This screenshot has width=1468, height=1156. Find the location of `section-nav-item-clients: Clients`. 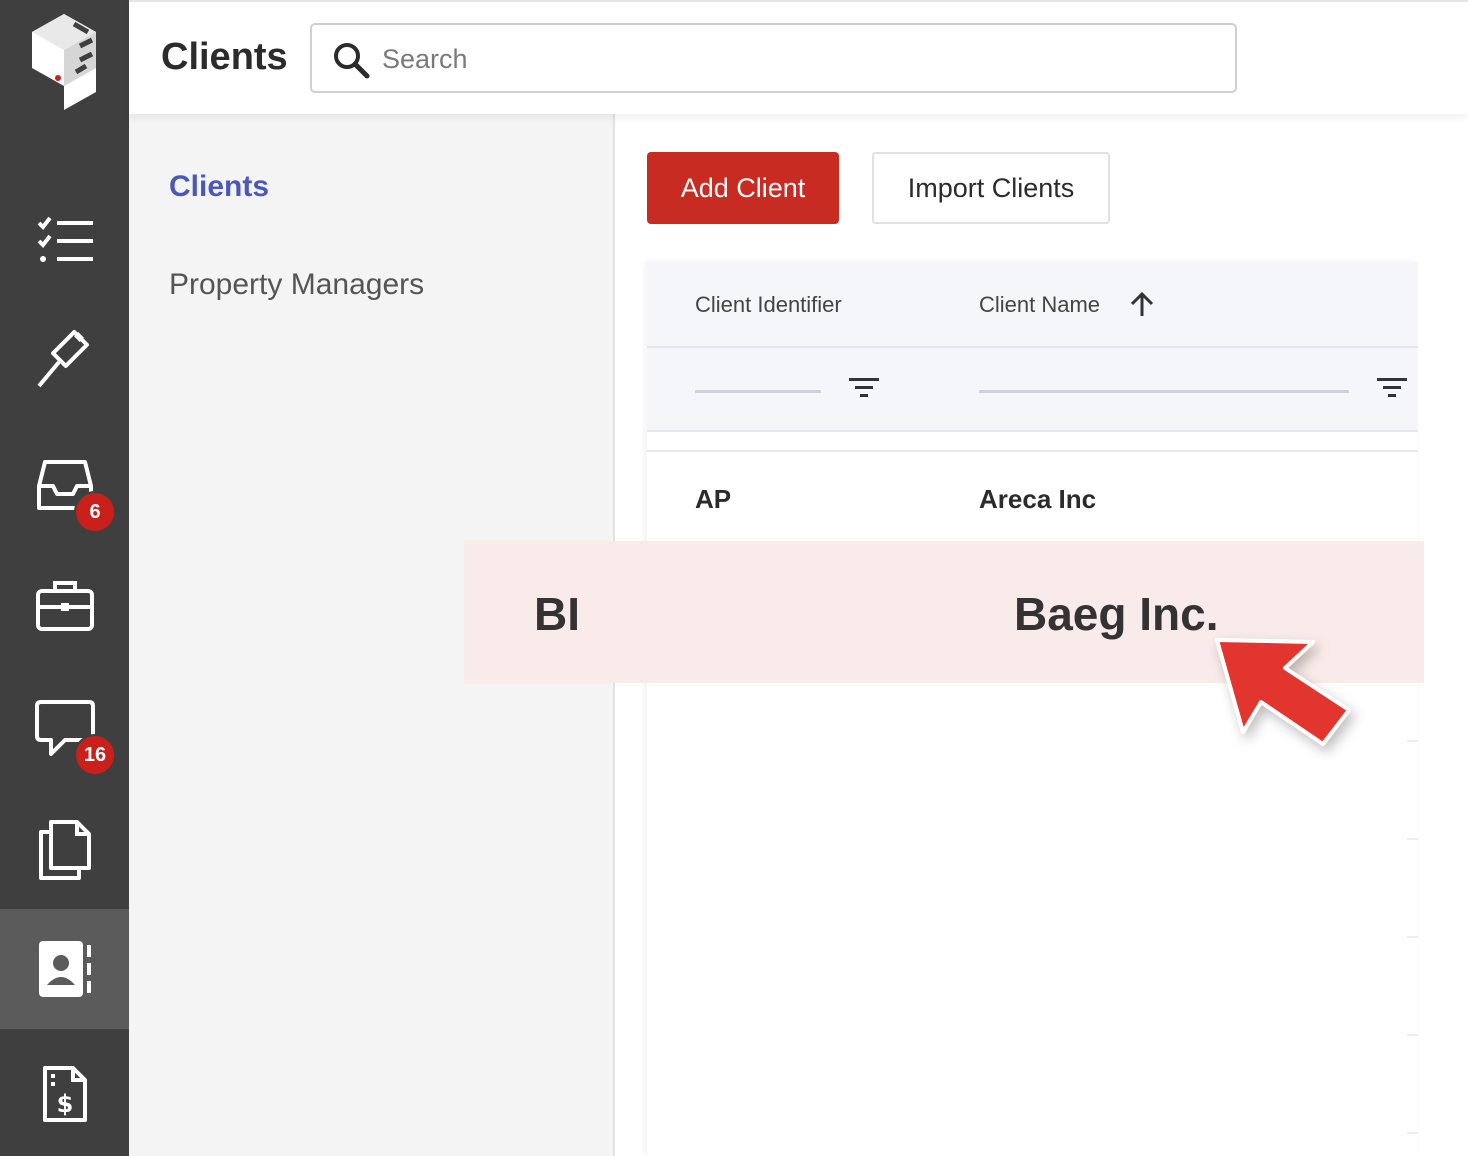

section-nav-item-clients: Clients is located at coordinates (219, 187).